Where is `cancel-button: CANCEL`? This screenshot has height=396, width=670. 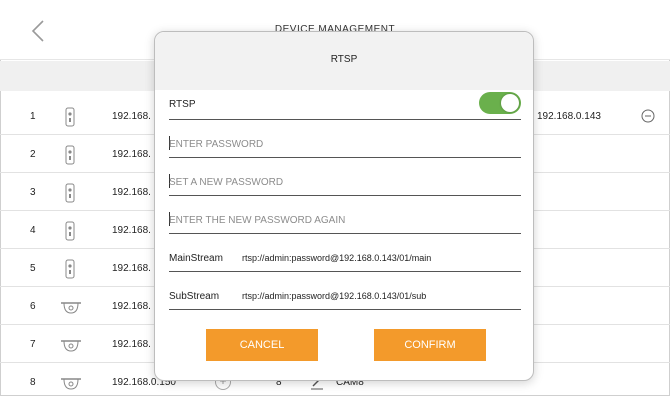
cancel-button: CANCEL is located at coordinates (262, 345).